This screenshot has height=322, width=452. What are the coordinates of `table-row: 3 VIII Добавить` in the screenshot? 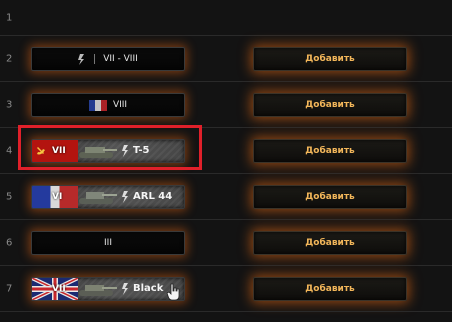 It's located at (226, 105).